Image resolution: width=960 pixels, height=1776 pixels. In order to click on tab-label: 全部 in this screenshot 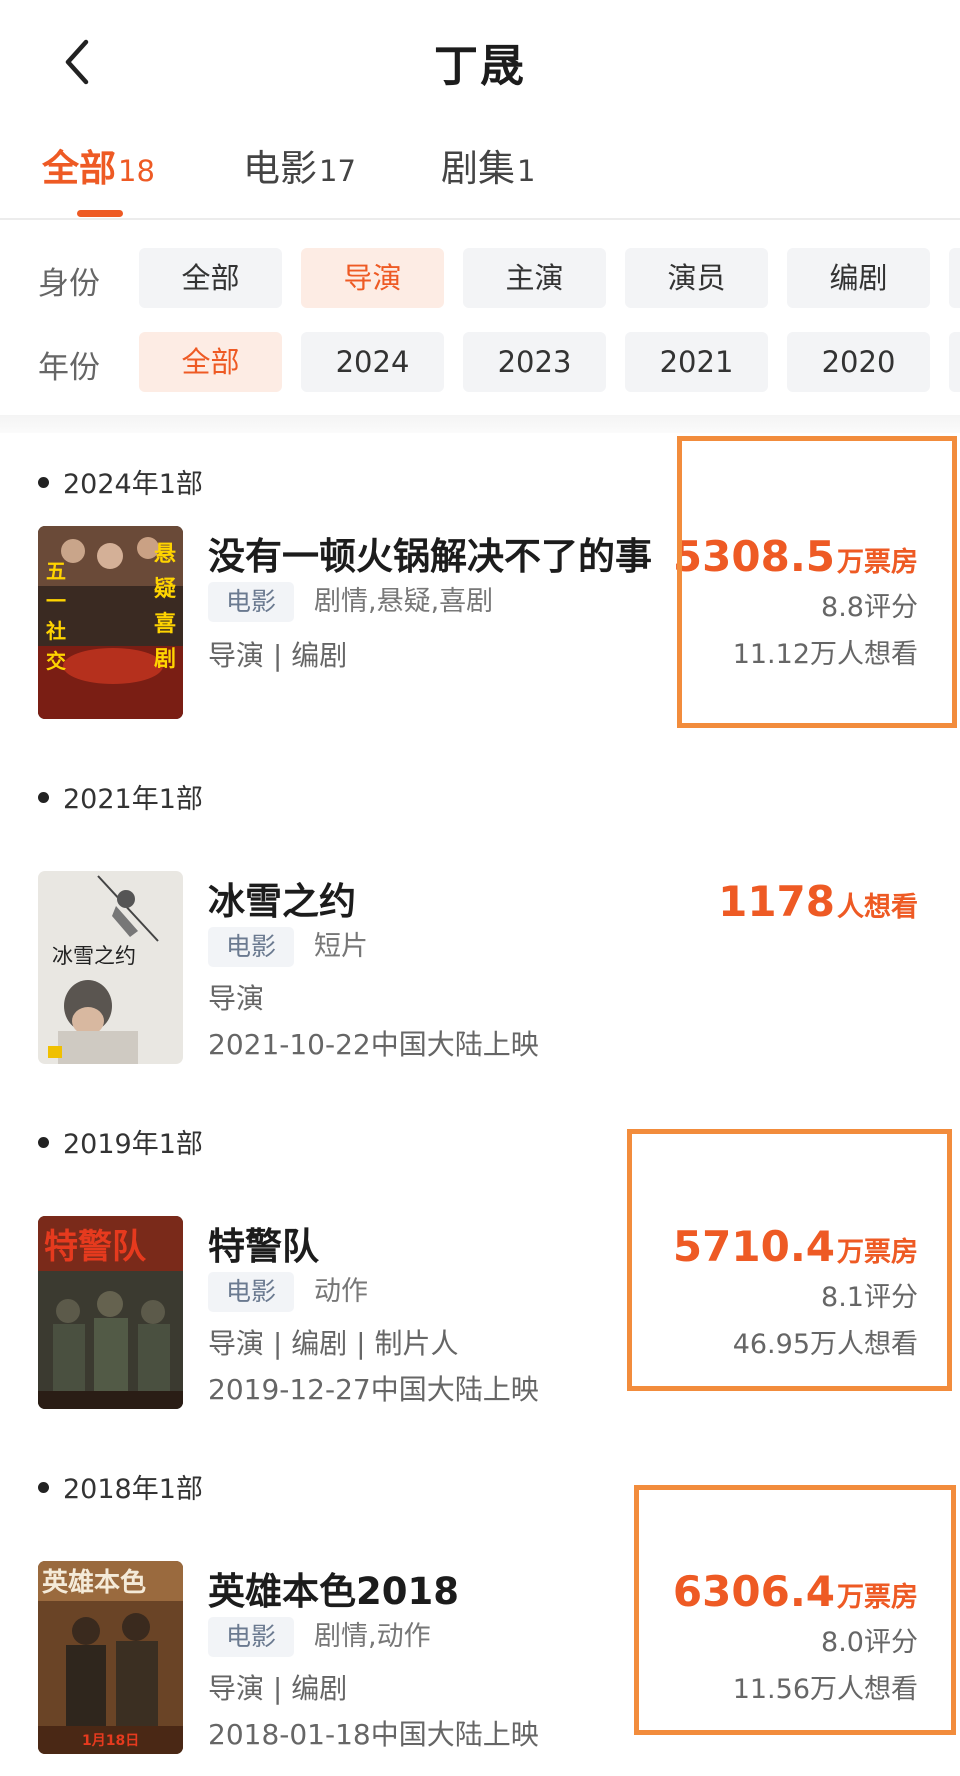, I will do `click(79, 168)`.